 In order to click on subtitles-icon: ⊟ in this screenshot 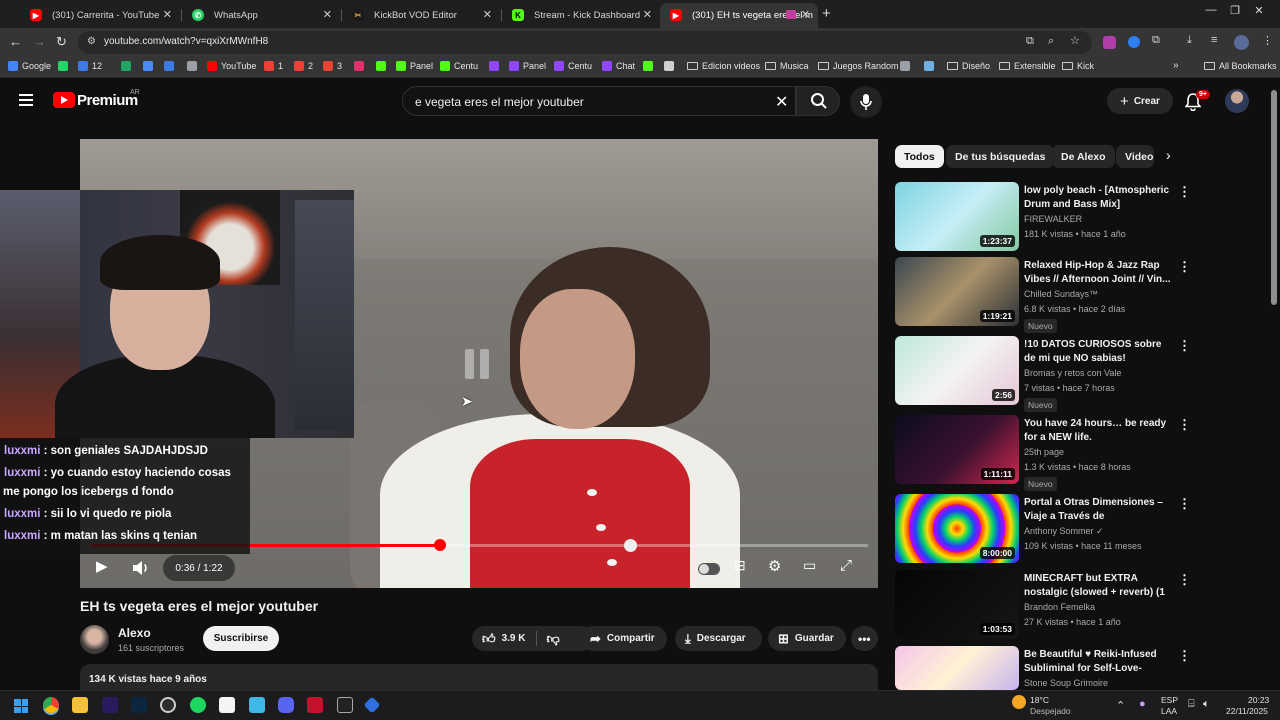, I will do `click(740, 565)`.